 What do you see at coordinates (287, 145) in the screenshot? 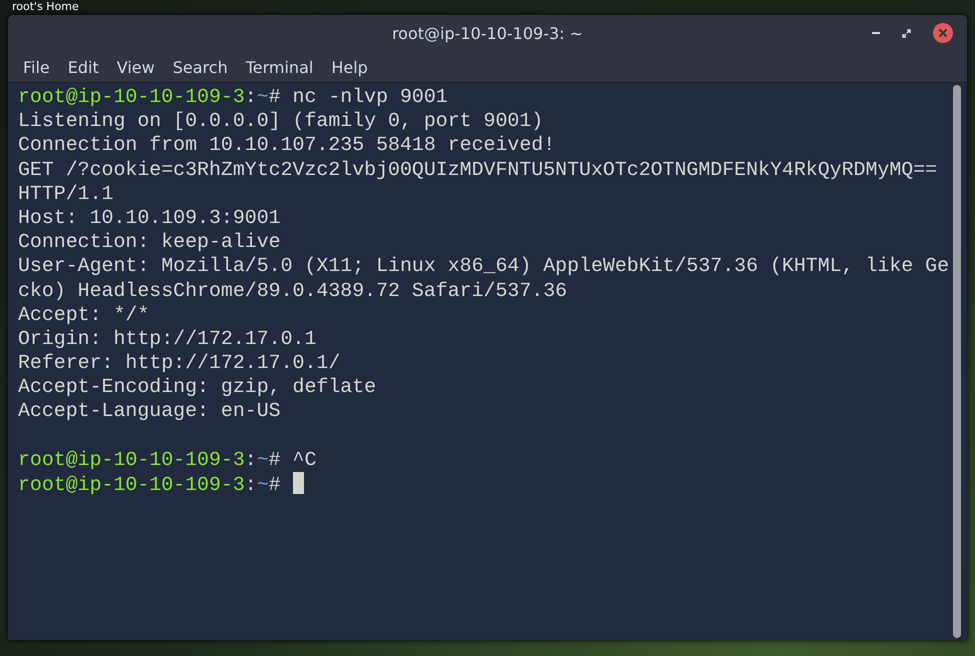
I see `output-line: Connection from 10.10.107.235 58418 received!` at bounding box center [287, 145].